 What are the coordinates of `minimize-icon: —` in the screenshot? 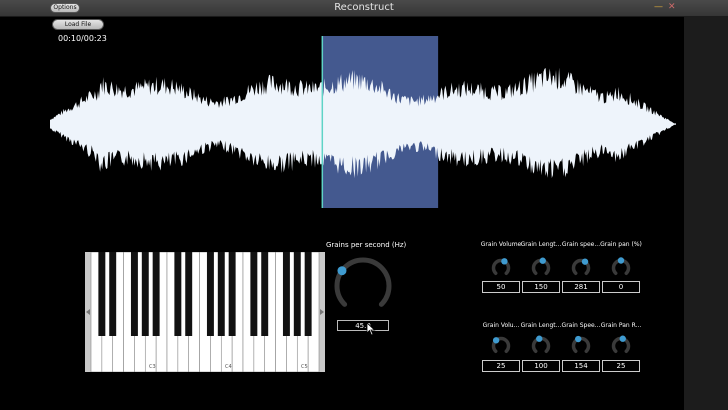 It's located at (658, 7).